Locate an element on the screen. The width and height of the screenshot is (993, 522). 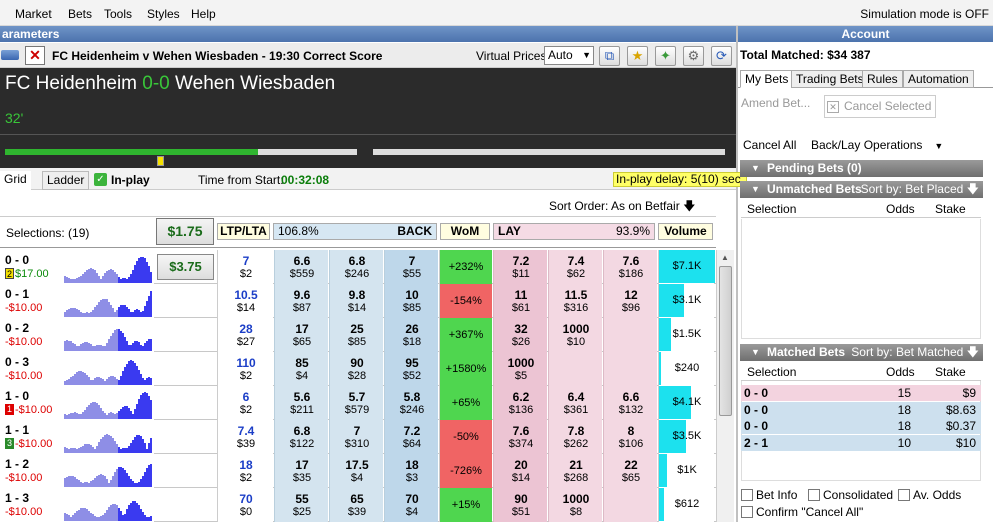
matched-bets-section: ▼ Matched Bets Sort by: Bet Matched 🡇 is located at coordinates (861, 352).